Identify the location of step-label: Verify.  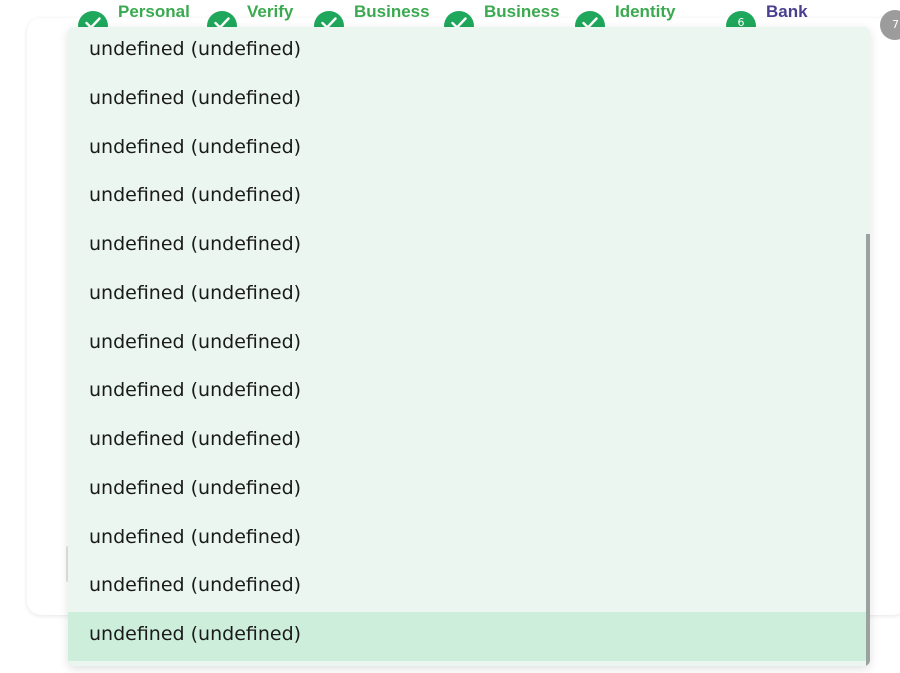
(270, 11).